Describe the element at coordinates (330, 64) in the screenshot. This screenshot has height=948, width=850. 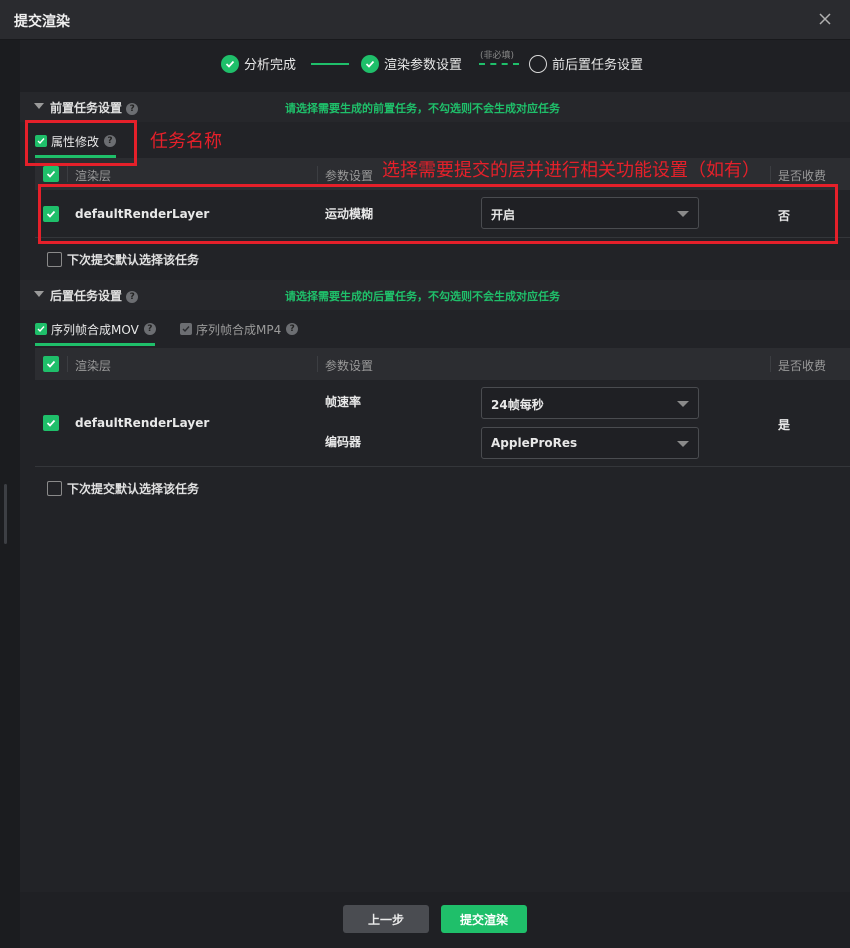
I see `step-connector` at that location.